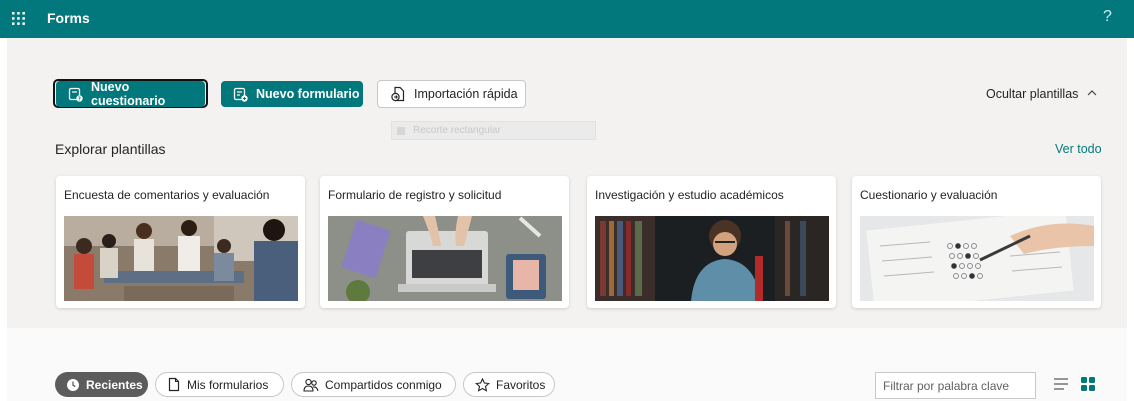 Image resolution: width=1134 pixels, height=401 pixels. What do you see at coordinates (712, 258) in the screenshot?
I see `template-image-research` at bounding box center [712, 258].